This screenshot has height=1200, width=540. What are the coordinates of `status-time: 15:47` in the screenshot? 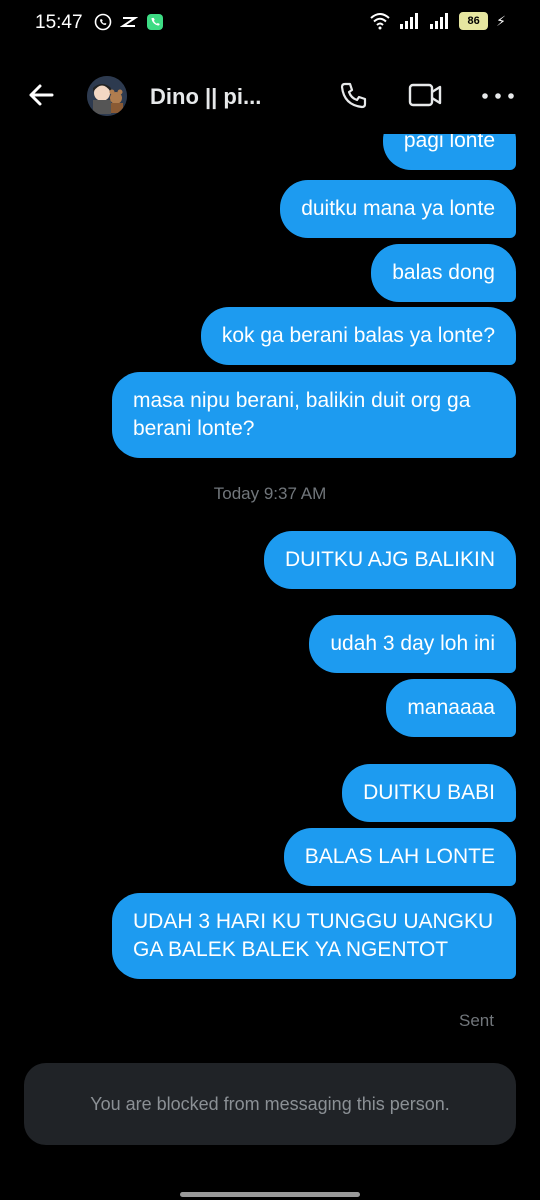 It's located at (59, 22).